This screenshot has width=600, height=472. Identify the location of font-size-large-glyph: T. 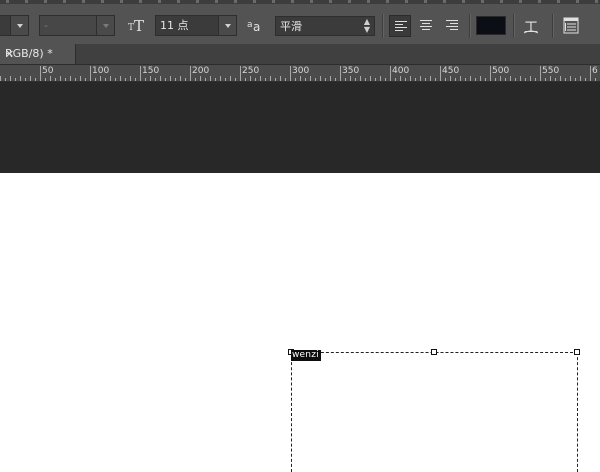
(139, 26).